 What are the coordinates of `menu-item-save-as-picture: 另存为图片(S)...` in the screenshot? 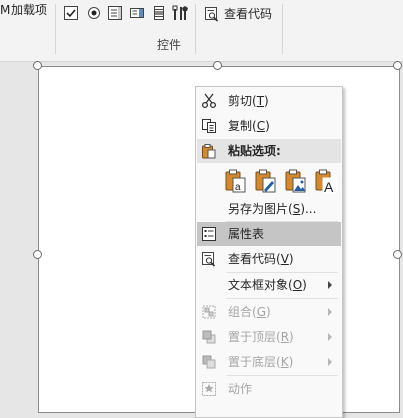 It's located at (269, 209).